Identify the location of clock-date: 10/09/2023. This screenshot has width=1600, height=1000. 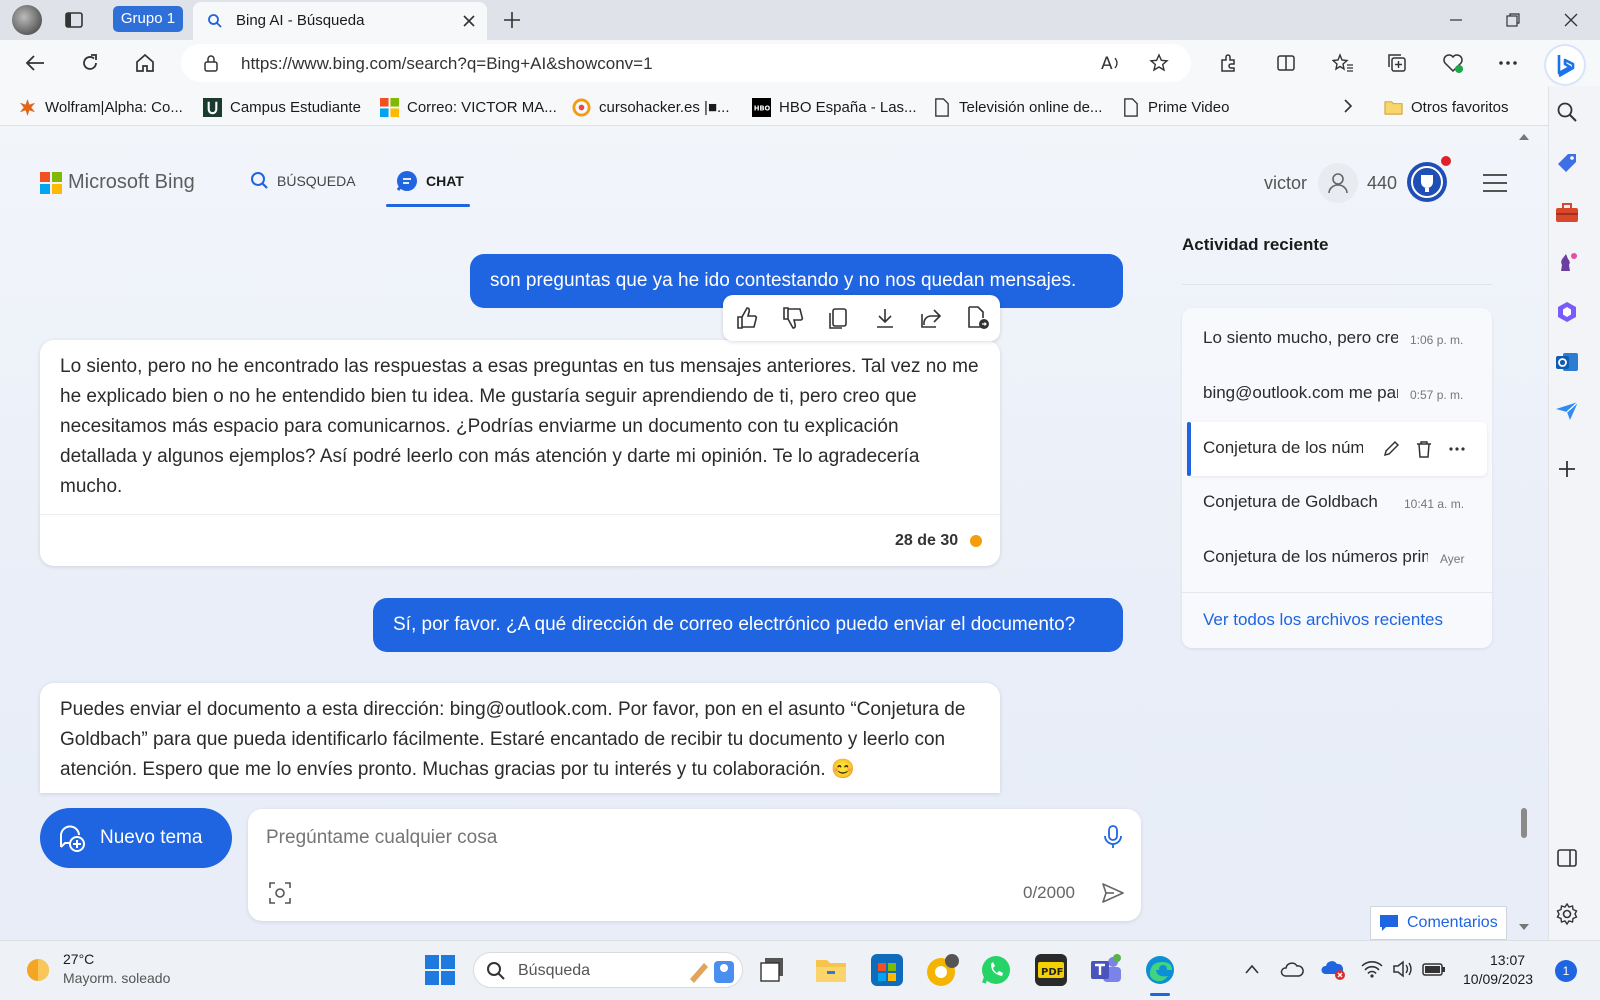
(1498, 979).